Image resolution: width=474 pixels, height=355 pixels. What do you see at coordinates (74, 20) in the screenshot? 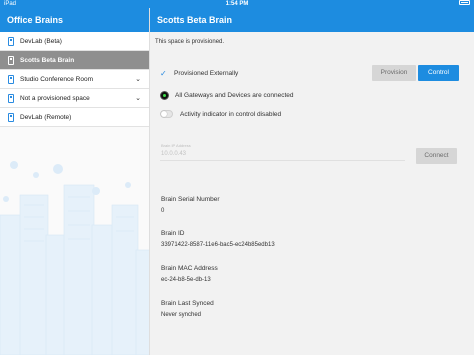
I see `sidebar-title: Office Brains` at bounding box center [74, 20].